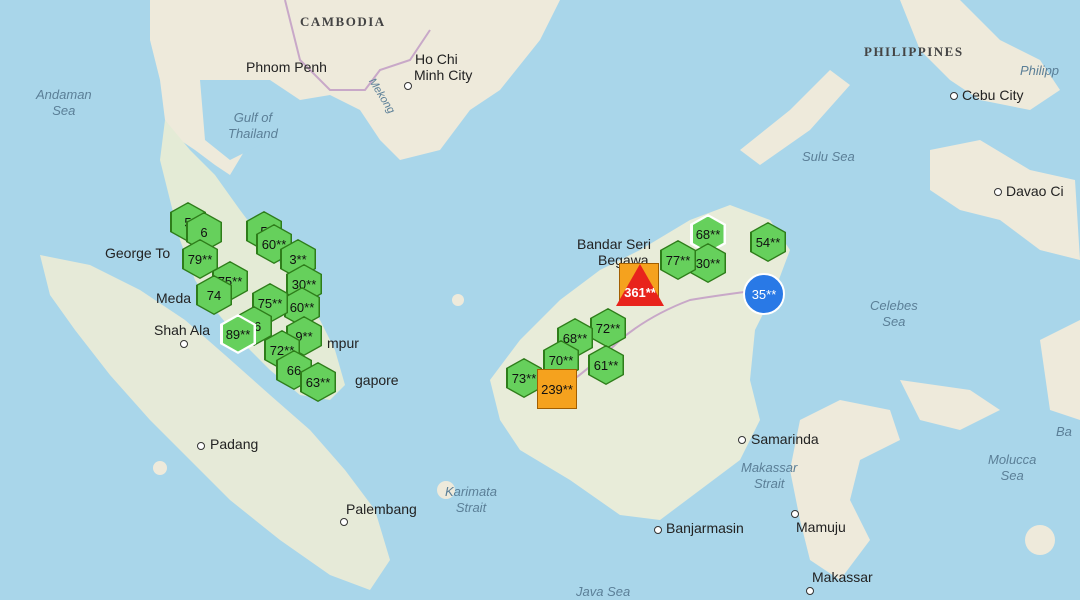 The height and width of the screenshot is (600, 1080). What do you see at coordinates (810, 591) in the screenshot?
I see `city-dot-makassar` at bounding box center [810, 591].